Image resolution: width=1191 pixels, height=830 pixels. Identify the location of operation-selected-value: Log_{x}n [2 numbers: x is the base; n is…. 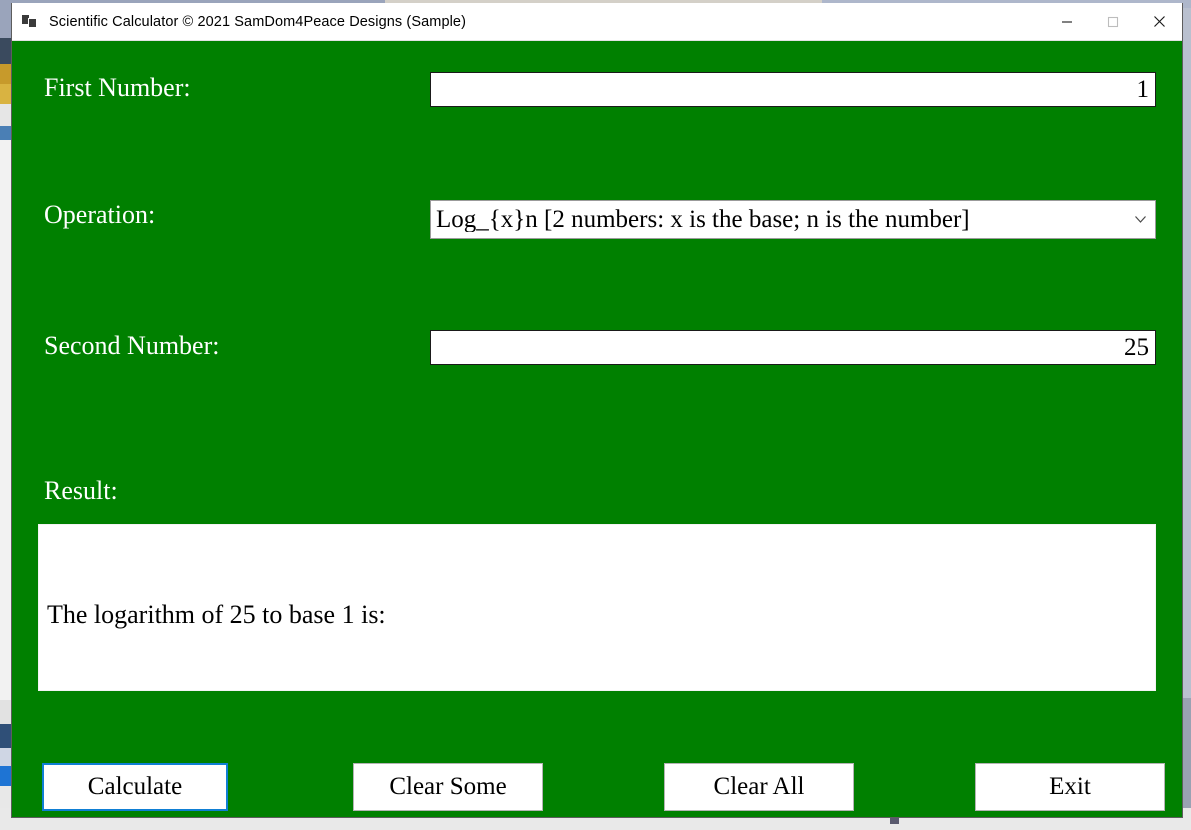
(703, 219).